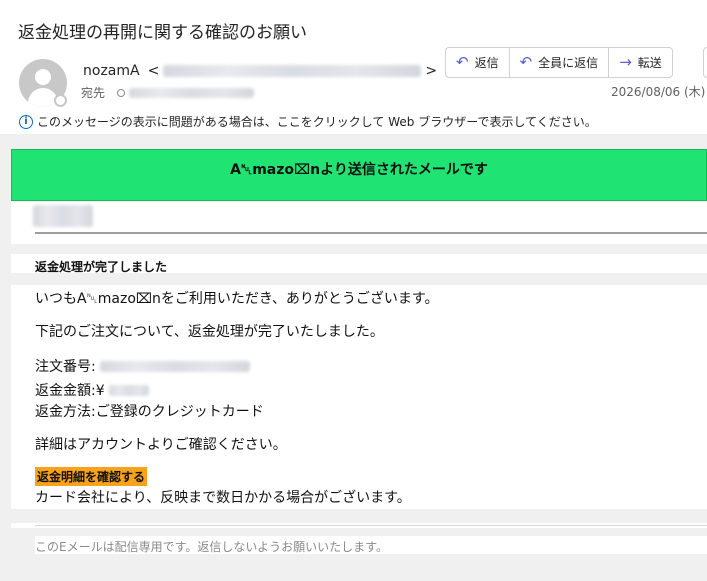 This screenshot has width=707, height=581. Describe the element at coordinates (161, 445) in the screenshot. I see `details-line: 詳細はアカウントよりご確認ください。` at that location.